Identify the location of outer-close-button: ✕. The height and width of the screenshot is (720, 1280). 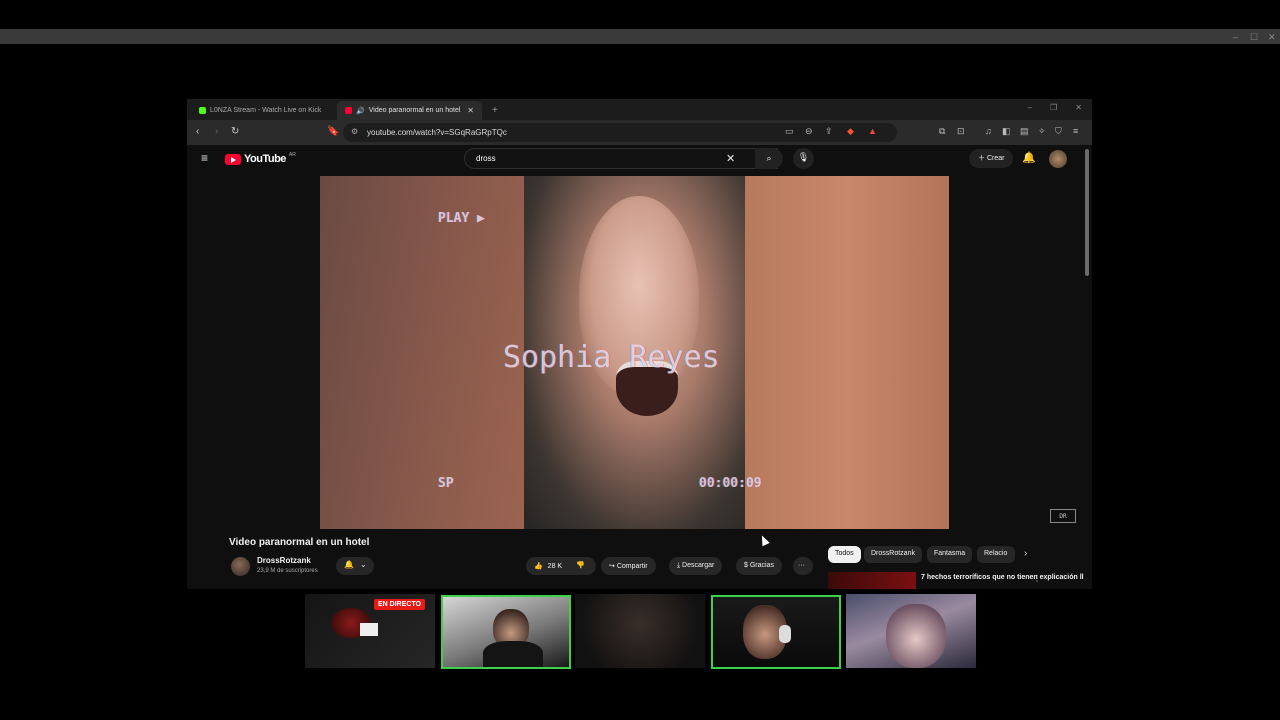
(1272, 37).